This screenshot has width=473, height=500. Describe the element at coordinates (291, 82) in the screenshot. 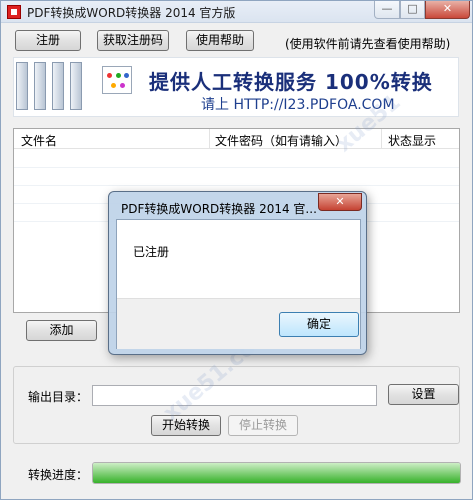

I see `banner-headline: 提供人工转换服务 100%转换` at that location.